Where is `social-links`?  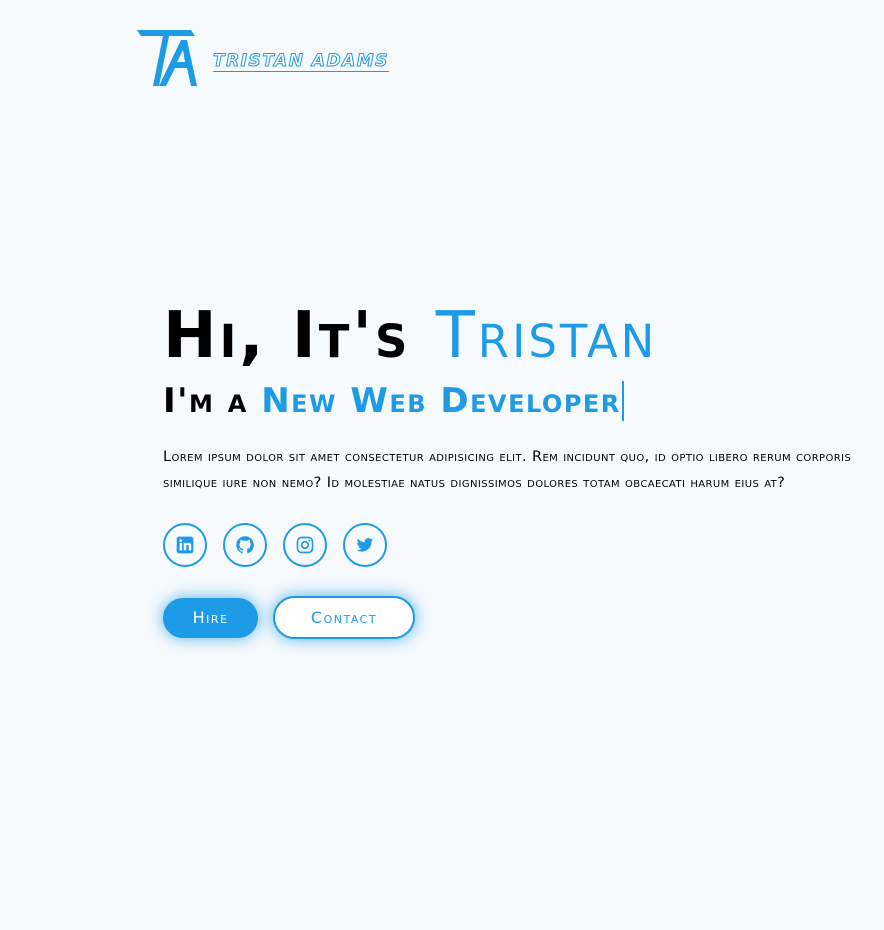 social-links is located at coordinates (513, 545).